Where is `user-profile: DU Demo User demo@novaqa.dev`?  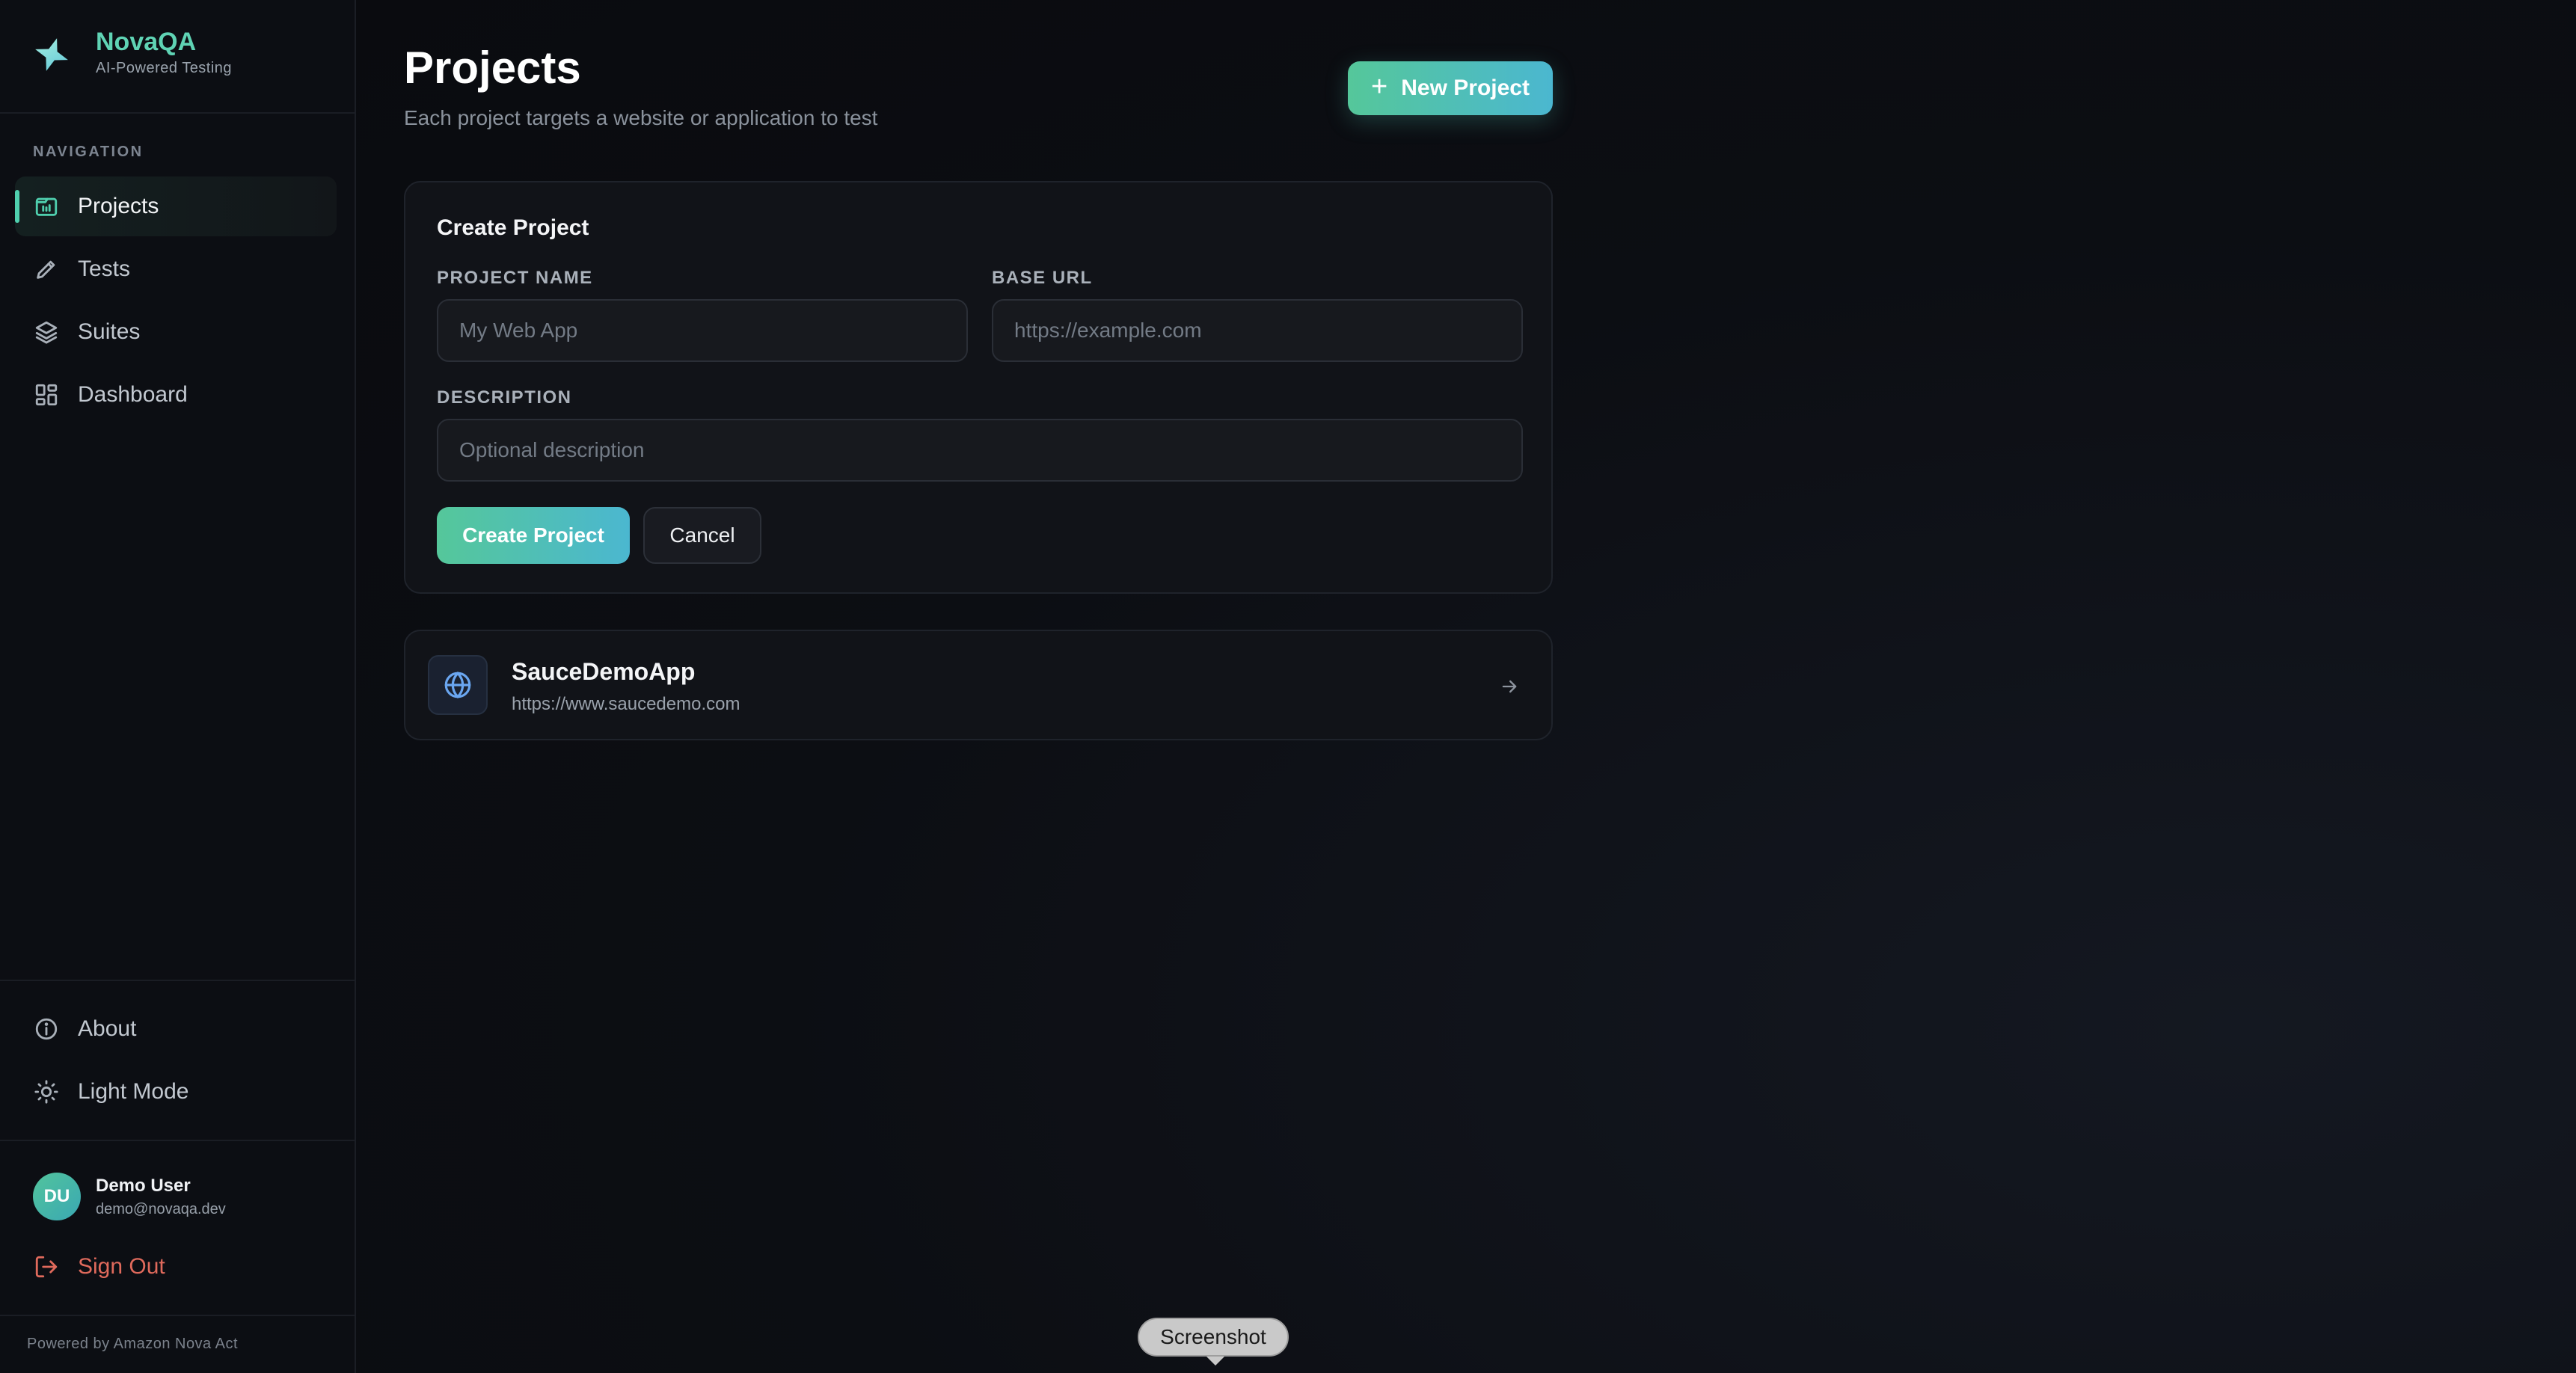 user-profile: DU Demo User demo@novaqa.dev is located at coordinates (129, 1196).